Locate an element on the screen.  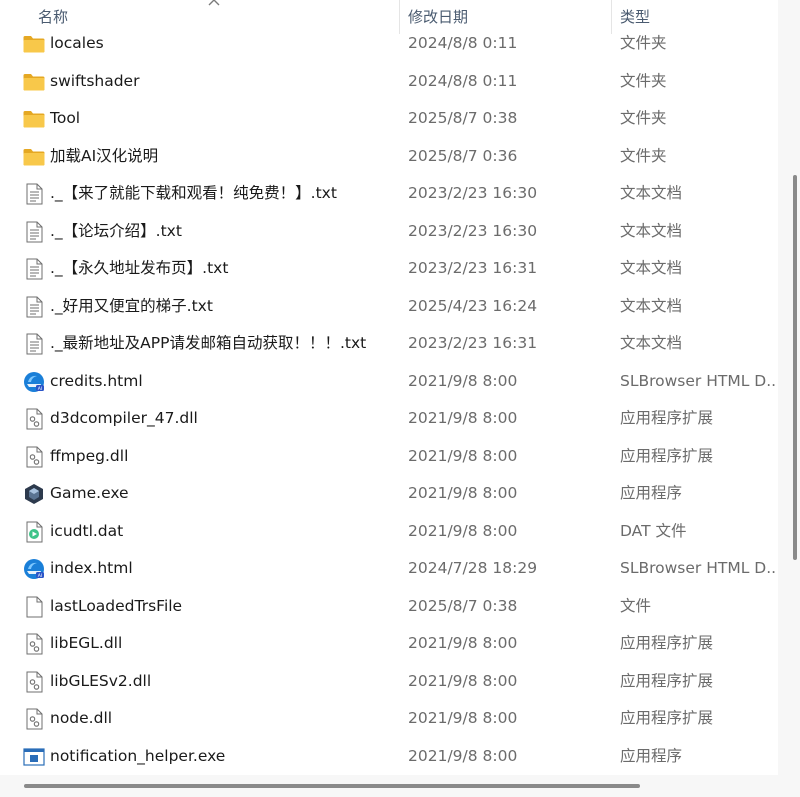
file-type: DAT 文件 is located at coordinates (653, 530).